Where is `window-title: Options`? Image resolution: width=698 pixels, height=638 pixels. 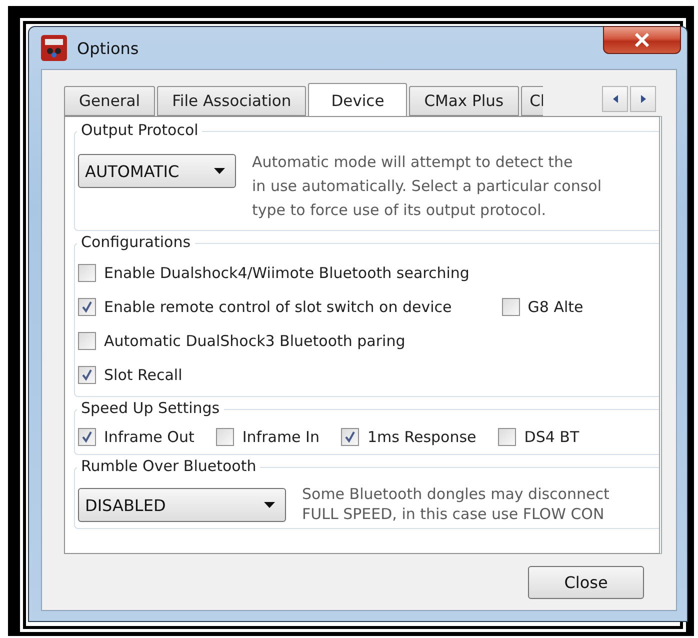
window-title: Options is located at coordinates (108, 48).